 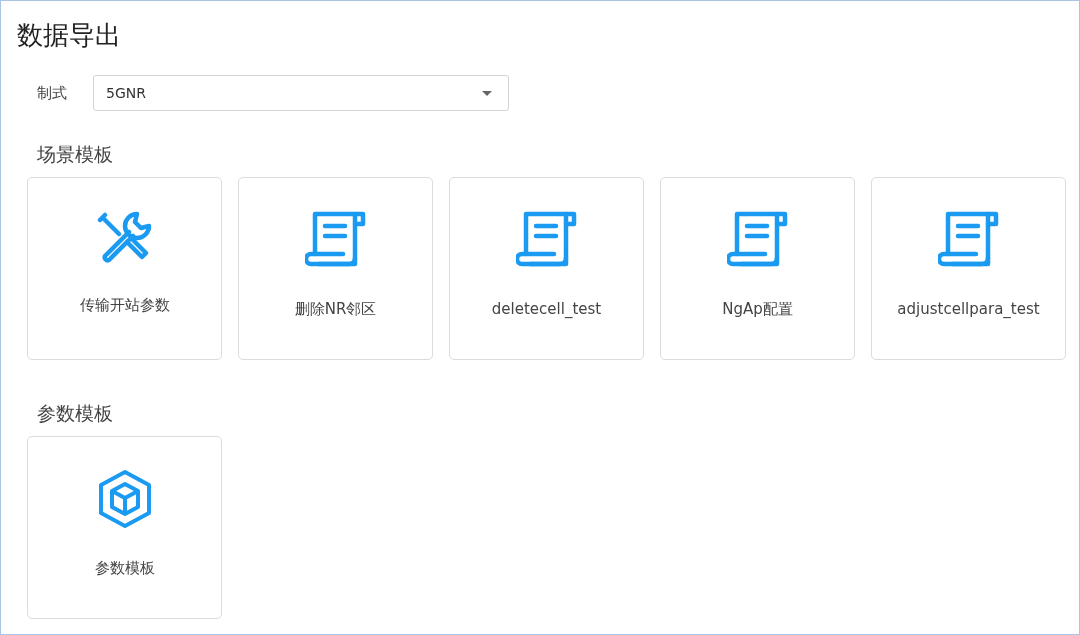 What do you see at coordinates (335, 309) in the screenshot?
I see `template-label: 删除NR邻区` at bounding box center [335, 309].